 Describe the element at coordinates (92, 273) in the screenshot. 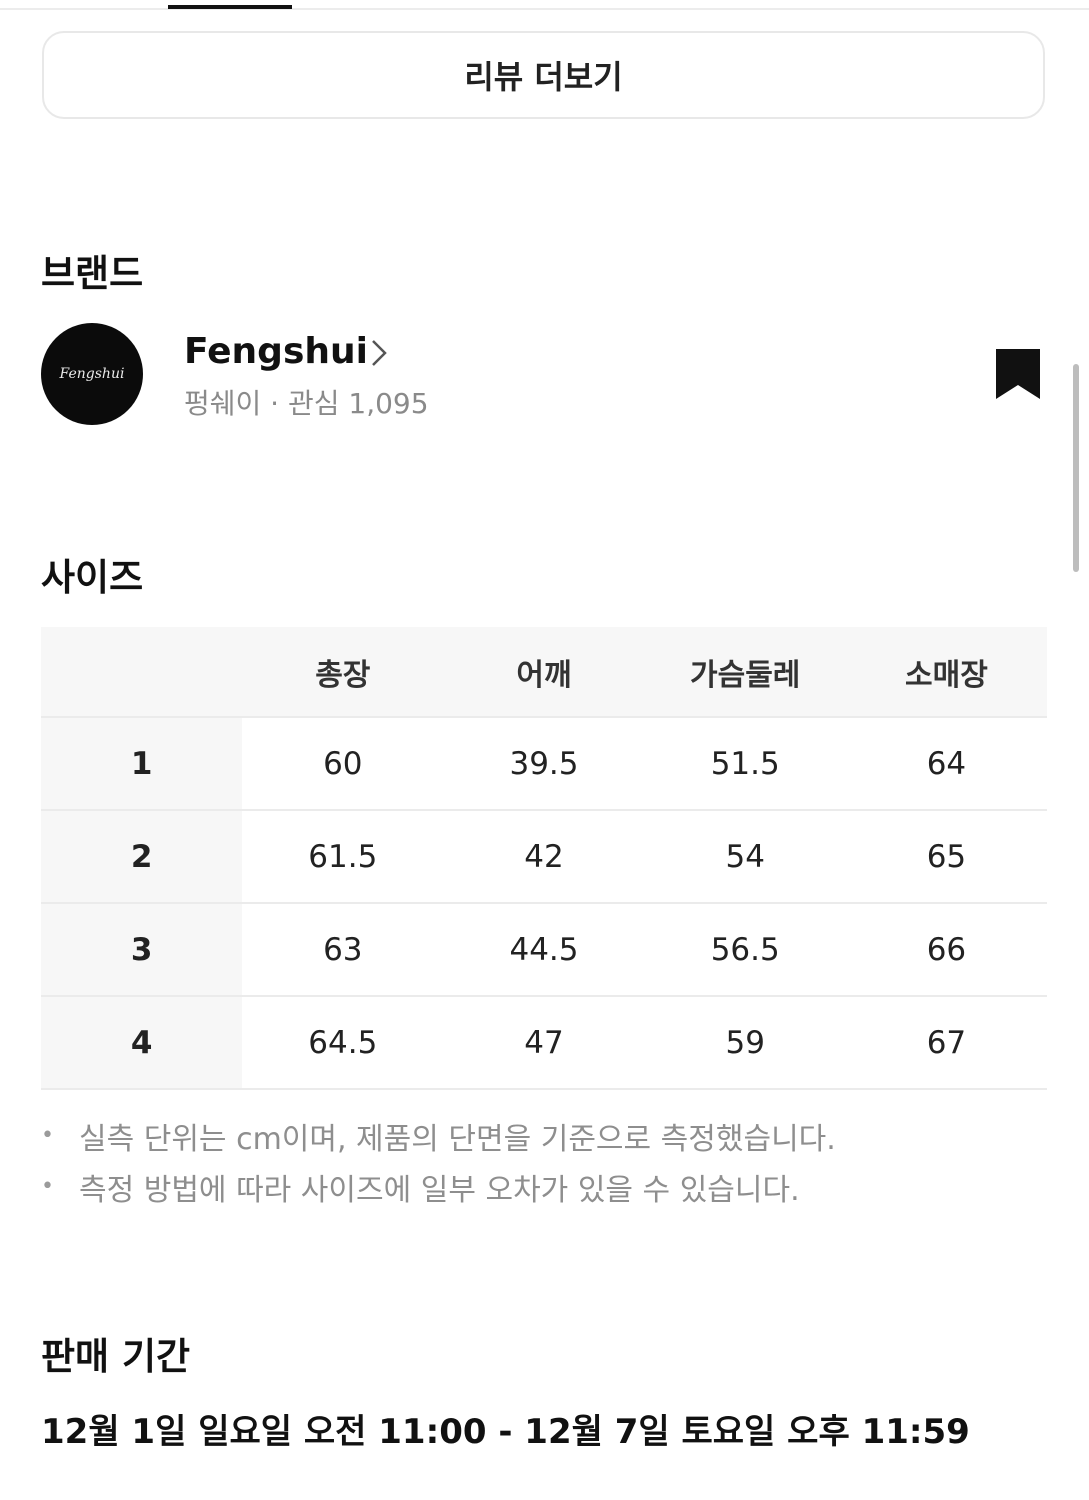

I see `brand-section-title: 브랜드` at that location.